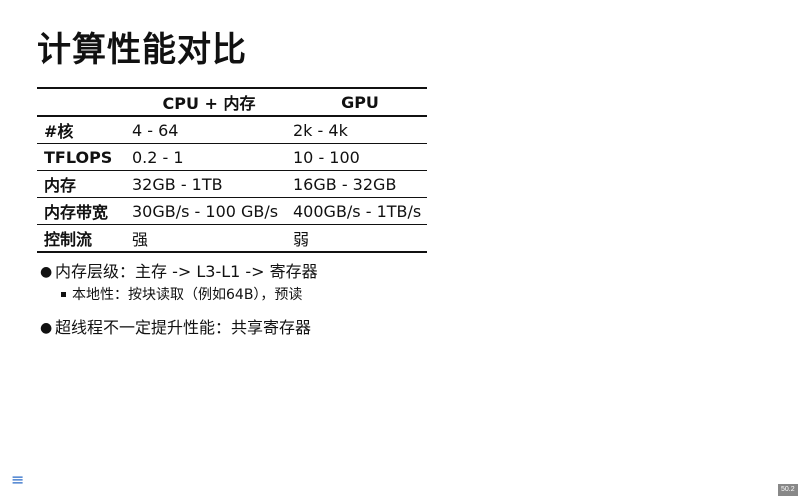  Describe the element at coordinates (183, 327) in the screenshot. I see `bullet-text: 超线程不一定提升性能：共享寄存器` at that location.